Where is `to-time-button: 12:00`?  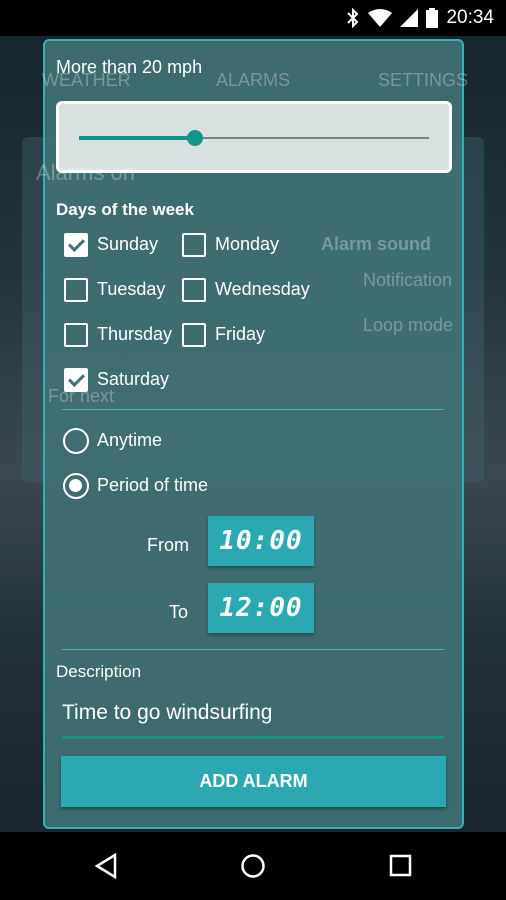
to-time-button: 12:00 is located at coordinates (261, 608).